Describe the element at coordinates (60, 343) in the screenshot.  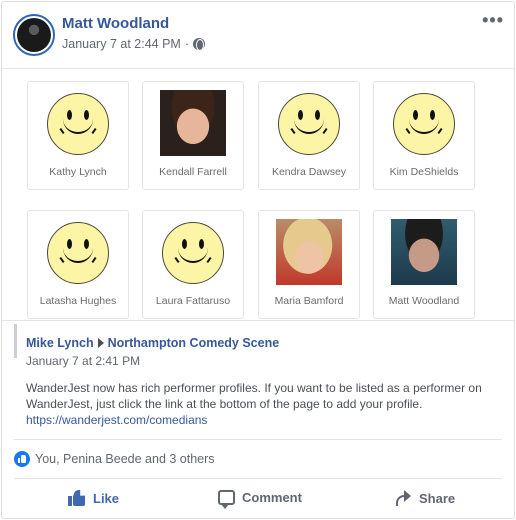
I see `shared-author-link: Mike Lynch` at that location.